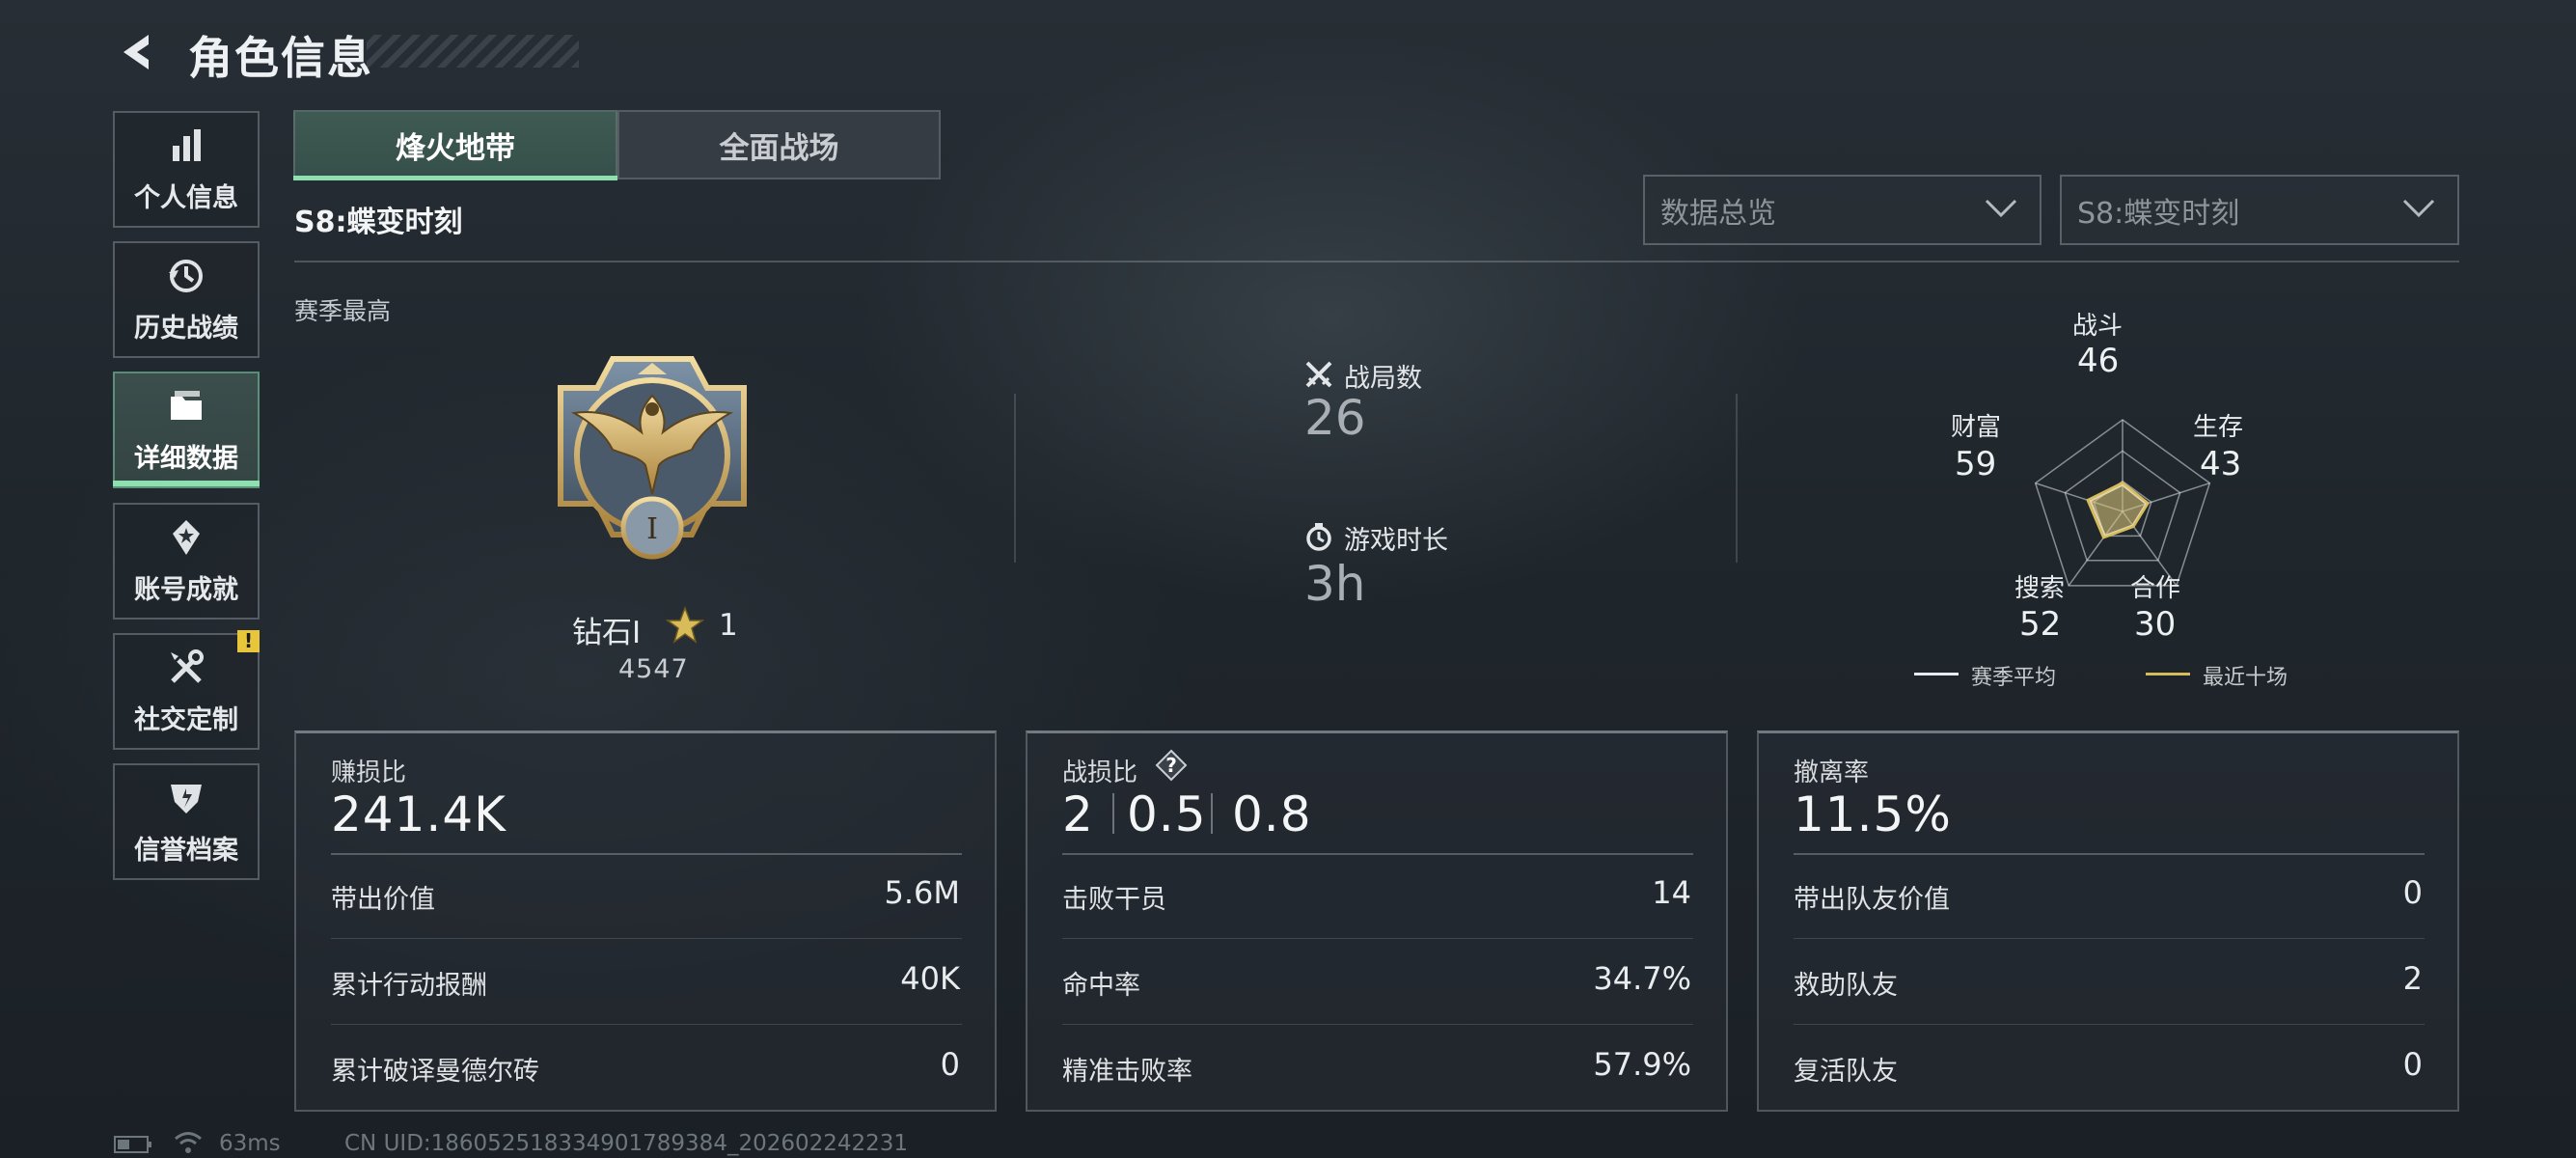 This screenshot has height=1158, width=2576. What do you see at coordinates (2245, 678) in the screenshot?
I see `legend-label-recent-ten: 最近十场` at bounding box center [2245, 678].